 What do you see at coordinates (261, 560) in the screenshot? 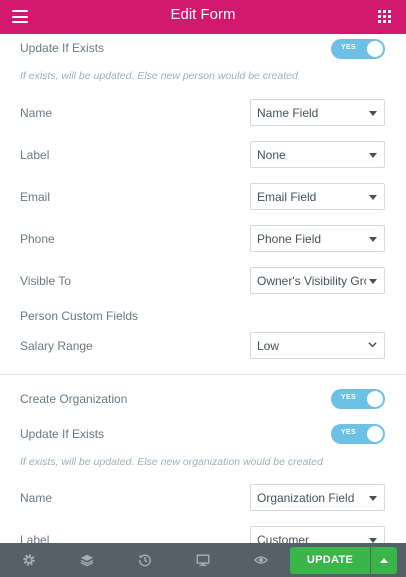
I see `preview-eye-icon` at bounding box center [261, 560].